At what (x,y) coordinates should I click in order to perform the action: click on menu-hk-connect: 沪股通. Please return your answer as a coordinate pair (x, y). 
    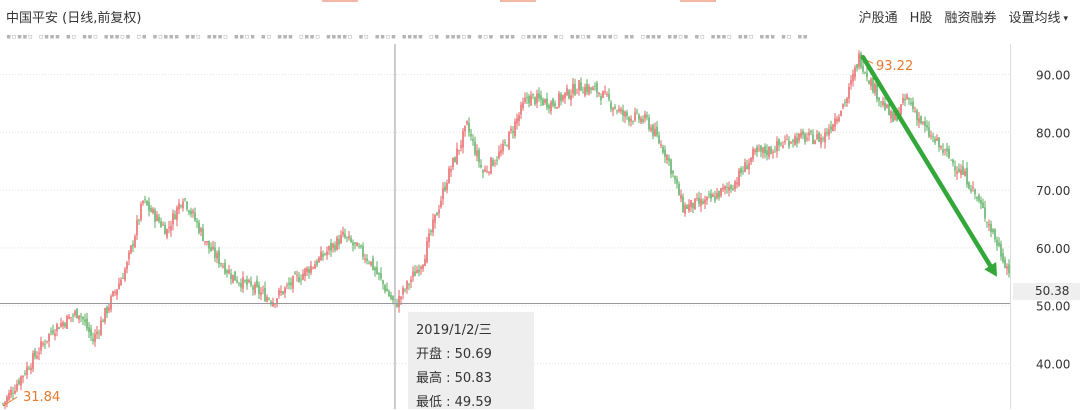
    Looking at the image, I should click on (878, 16).